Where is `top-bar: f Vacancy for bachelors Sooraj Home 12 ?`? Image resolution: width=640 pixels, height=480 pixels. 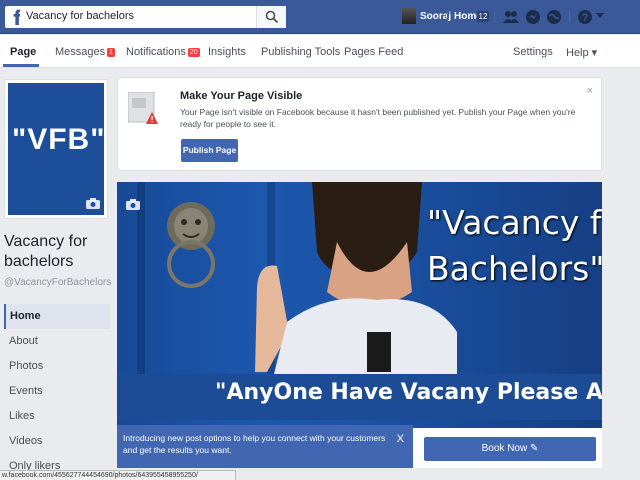 top-bar: f Vacancy for bachelors Sooraj Home 12 ? is located at coordinates (320, 17).